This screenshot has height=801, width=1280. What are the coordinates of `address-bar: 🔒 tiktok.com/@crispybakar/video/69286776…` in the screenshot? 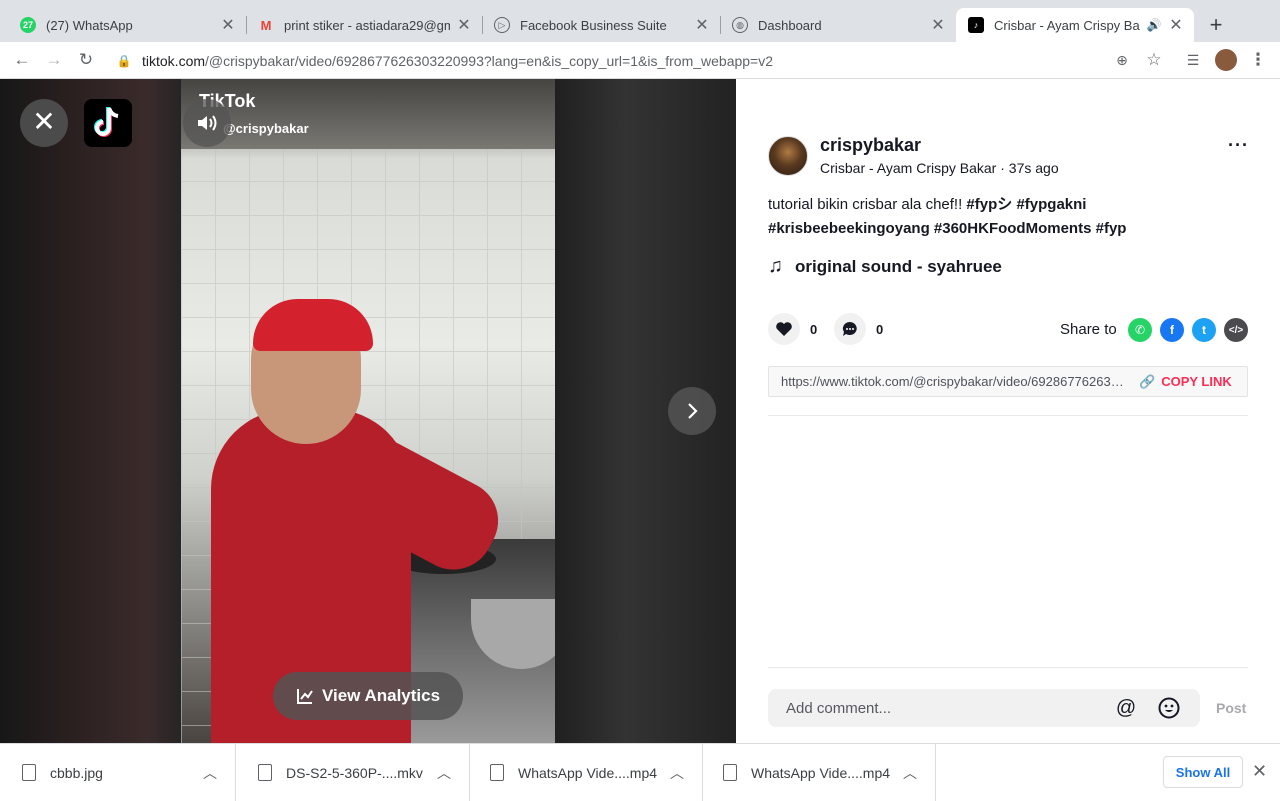 It's located at (592, 60).